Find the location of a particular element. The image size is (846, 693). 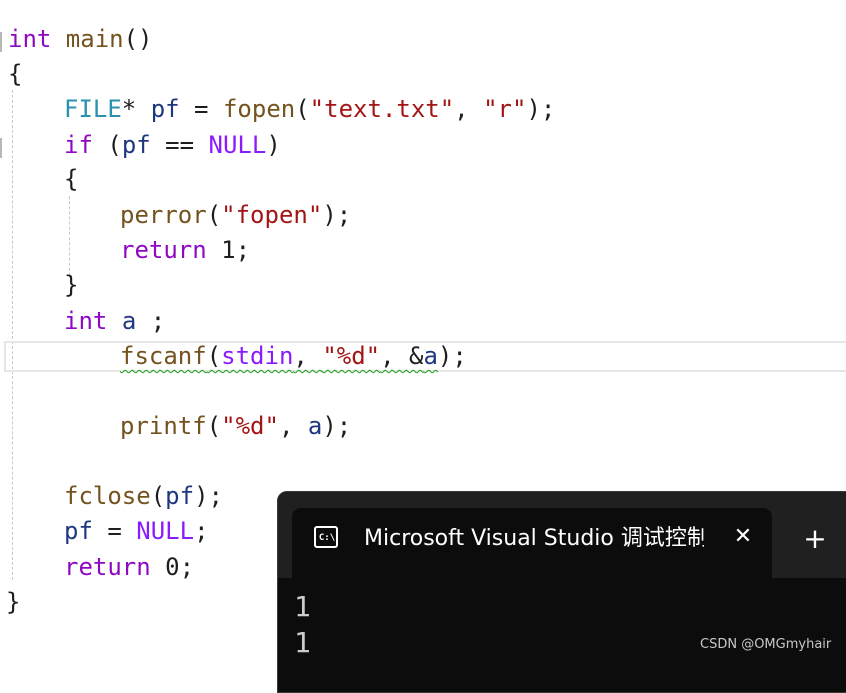

console-tab: C:\ Microsoft Visual Studio 调试控制台 ✕ is located at coordinates (532, 543).